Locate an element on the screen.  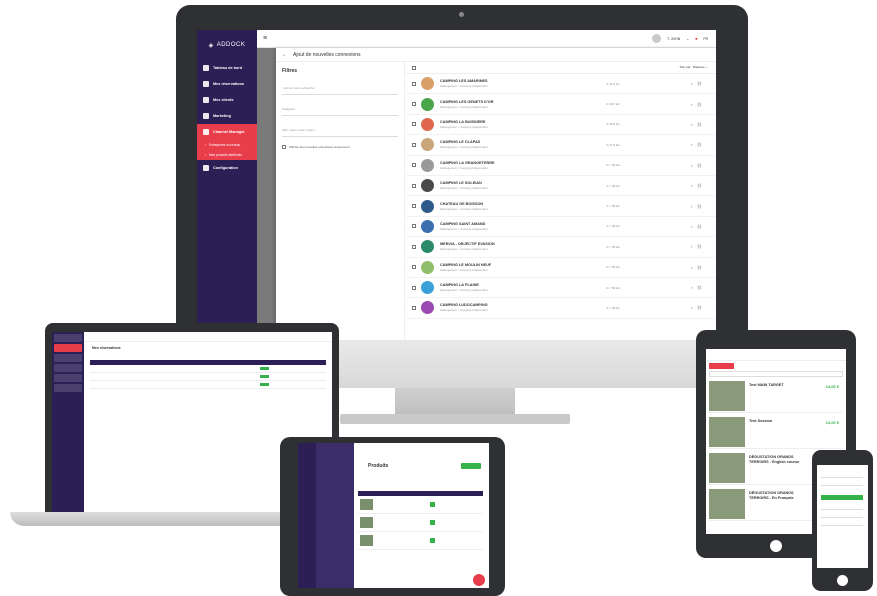
tablet-filter-bar is located at coordinates (776, 374).